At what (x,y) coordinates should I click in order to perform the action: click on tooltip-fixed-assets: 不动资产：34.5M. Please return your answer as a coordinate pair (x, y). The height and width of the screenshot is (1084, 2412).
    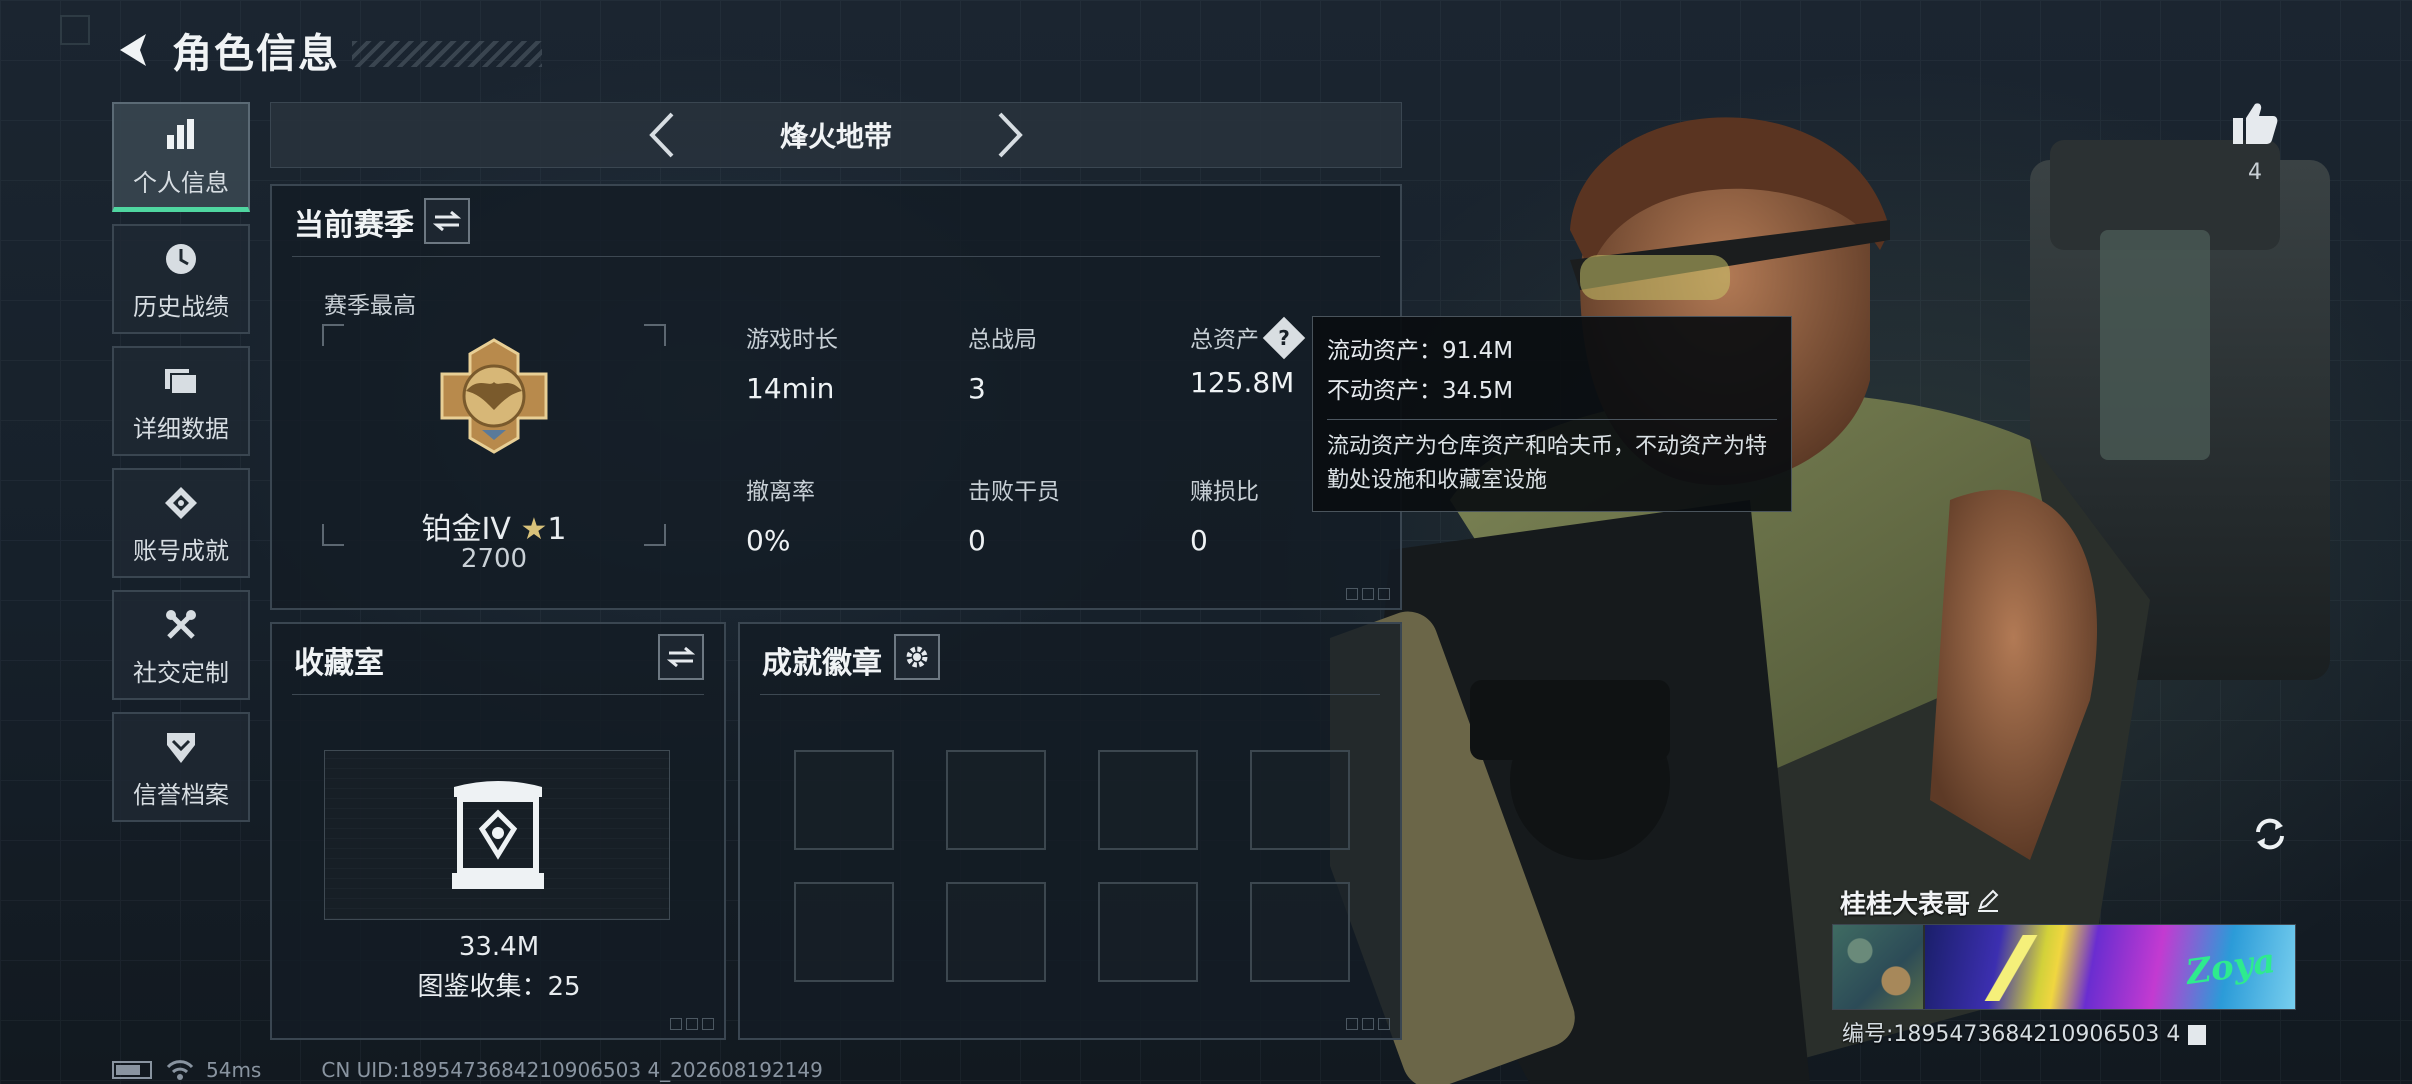
    Looking at the image, I should click on (1420, 391).